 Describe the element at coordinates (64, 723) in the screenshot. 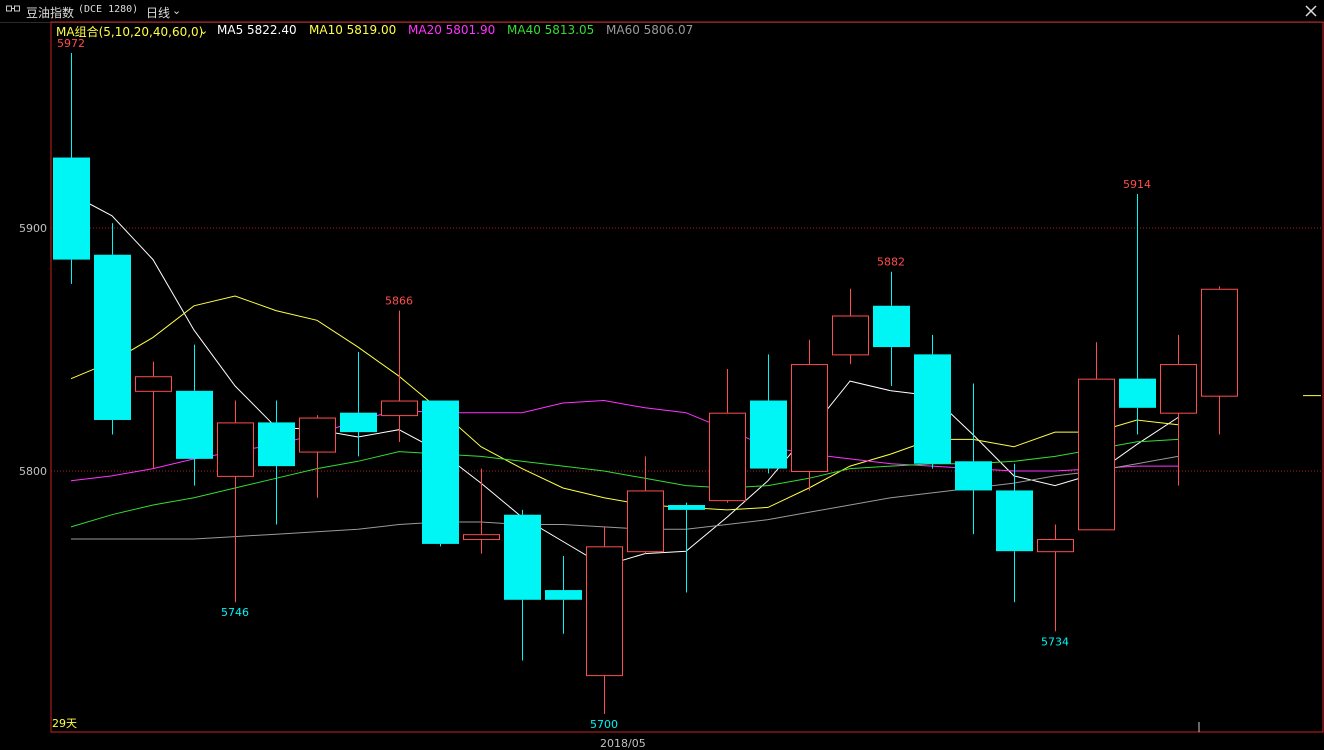

I see `days-count-label: 29天` at that location.